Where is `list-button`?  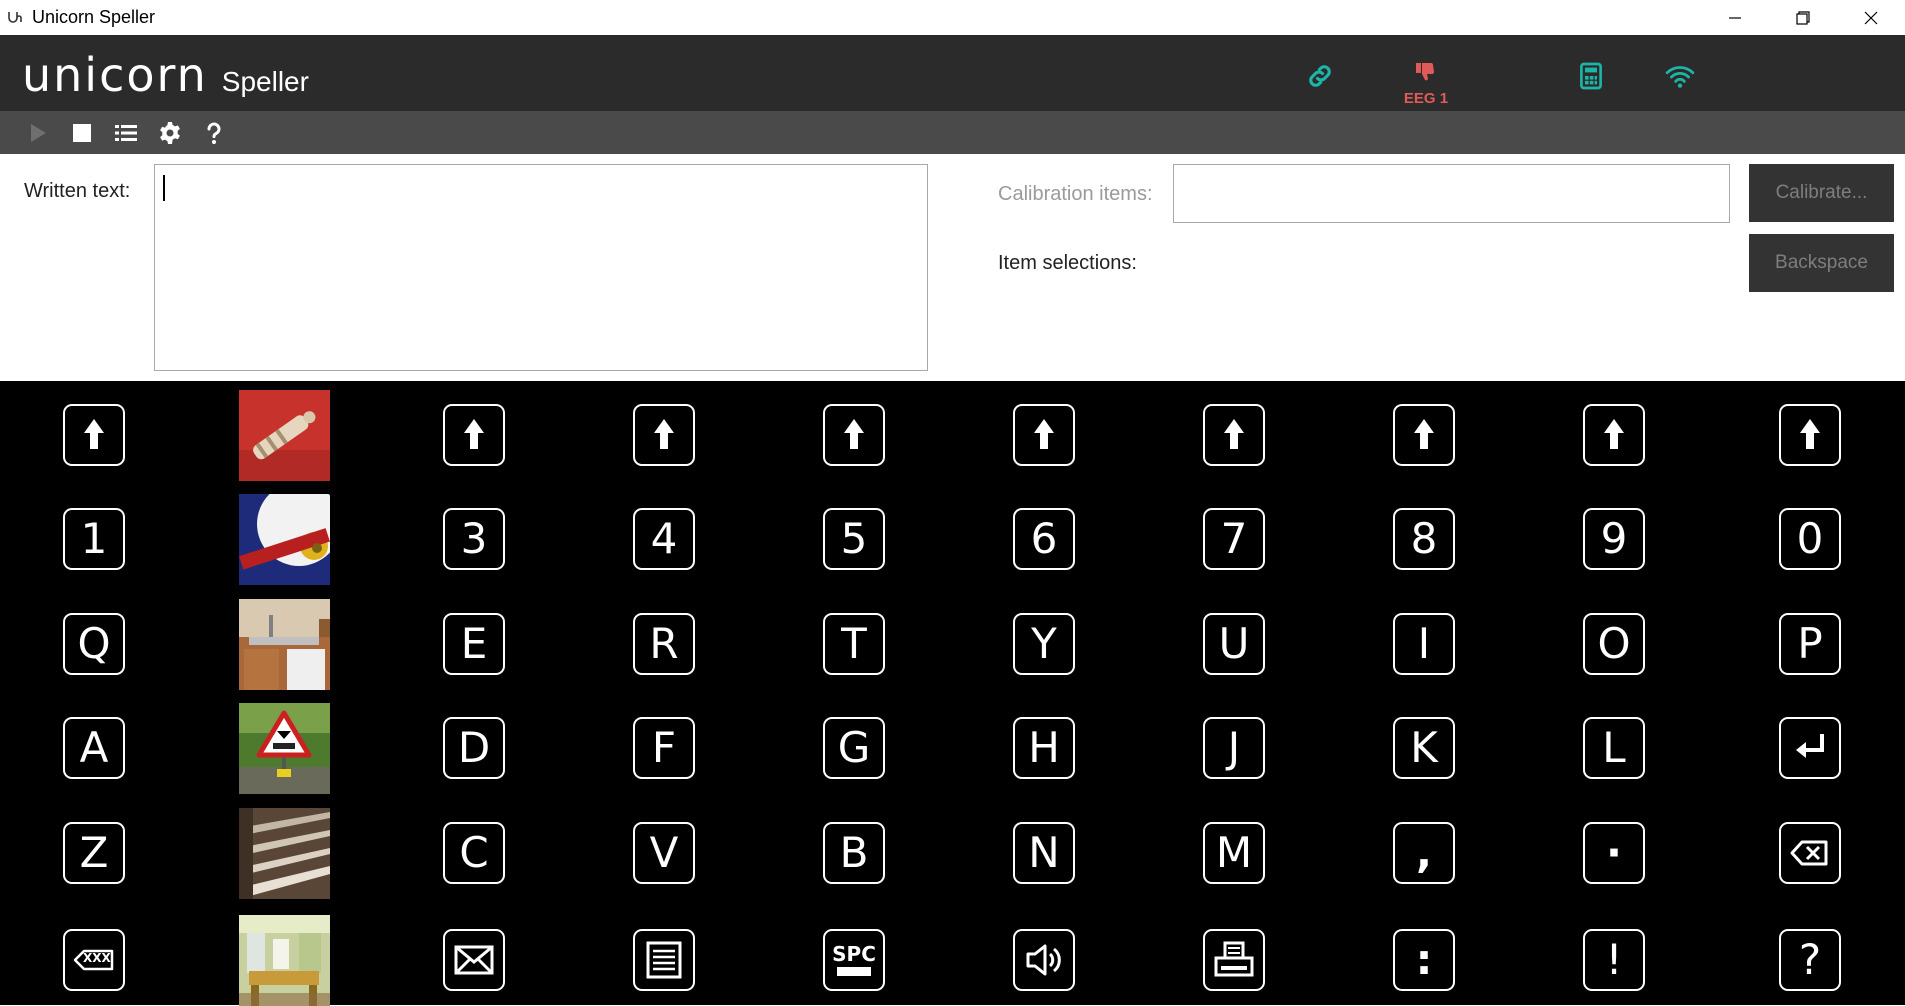
list-button is located at coordinates (126, 132).